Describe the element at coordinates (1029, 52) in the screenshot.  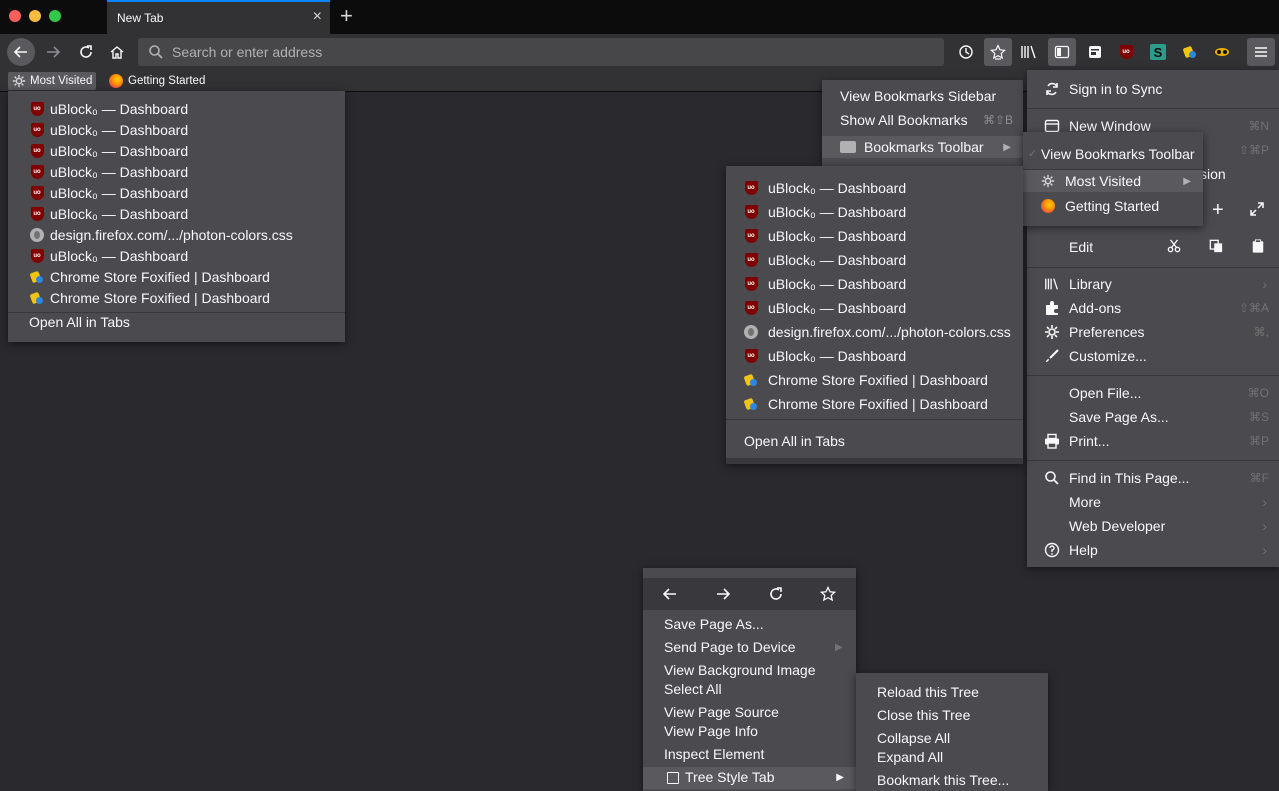
I see `library-button` at that location.